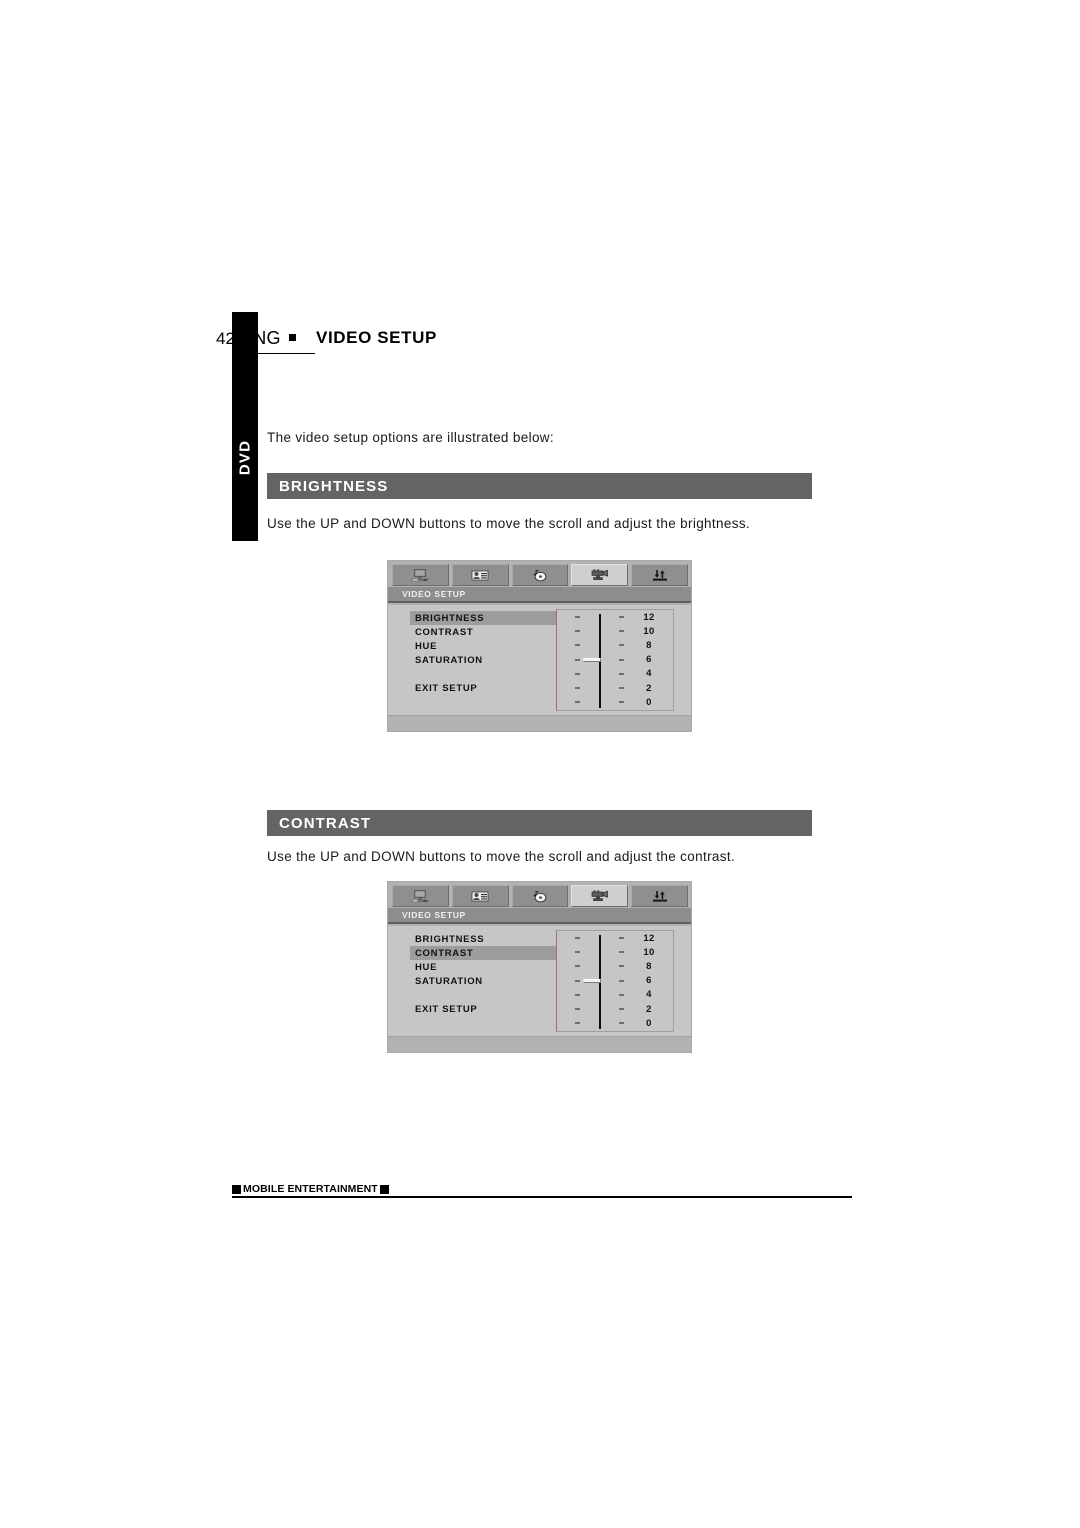  I want to click on monitor-icon, so click(420, 574).